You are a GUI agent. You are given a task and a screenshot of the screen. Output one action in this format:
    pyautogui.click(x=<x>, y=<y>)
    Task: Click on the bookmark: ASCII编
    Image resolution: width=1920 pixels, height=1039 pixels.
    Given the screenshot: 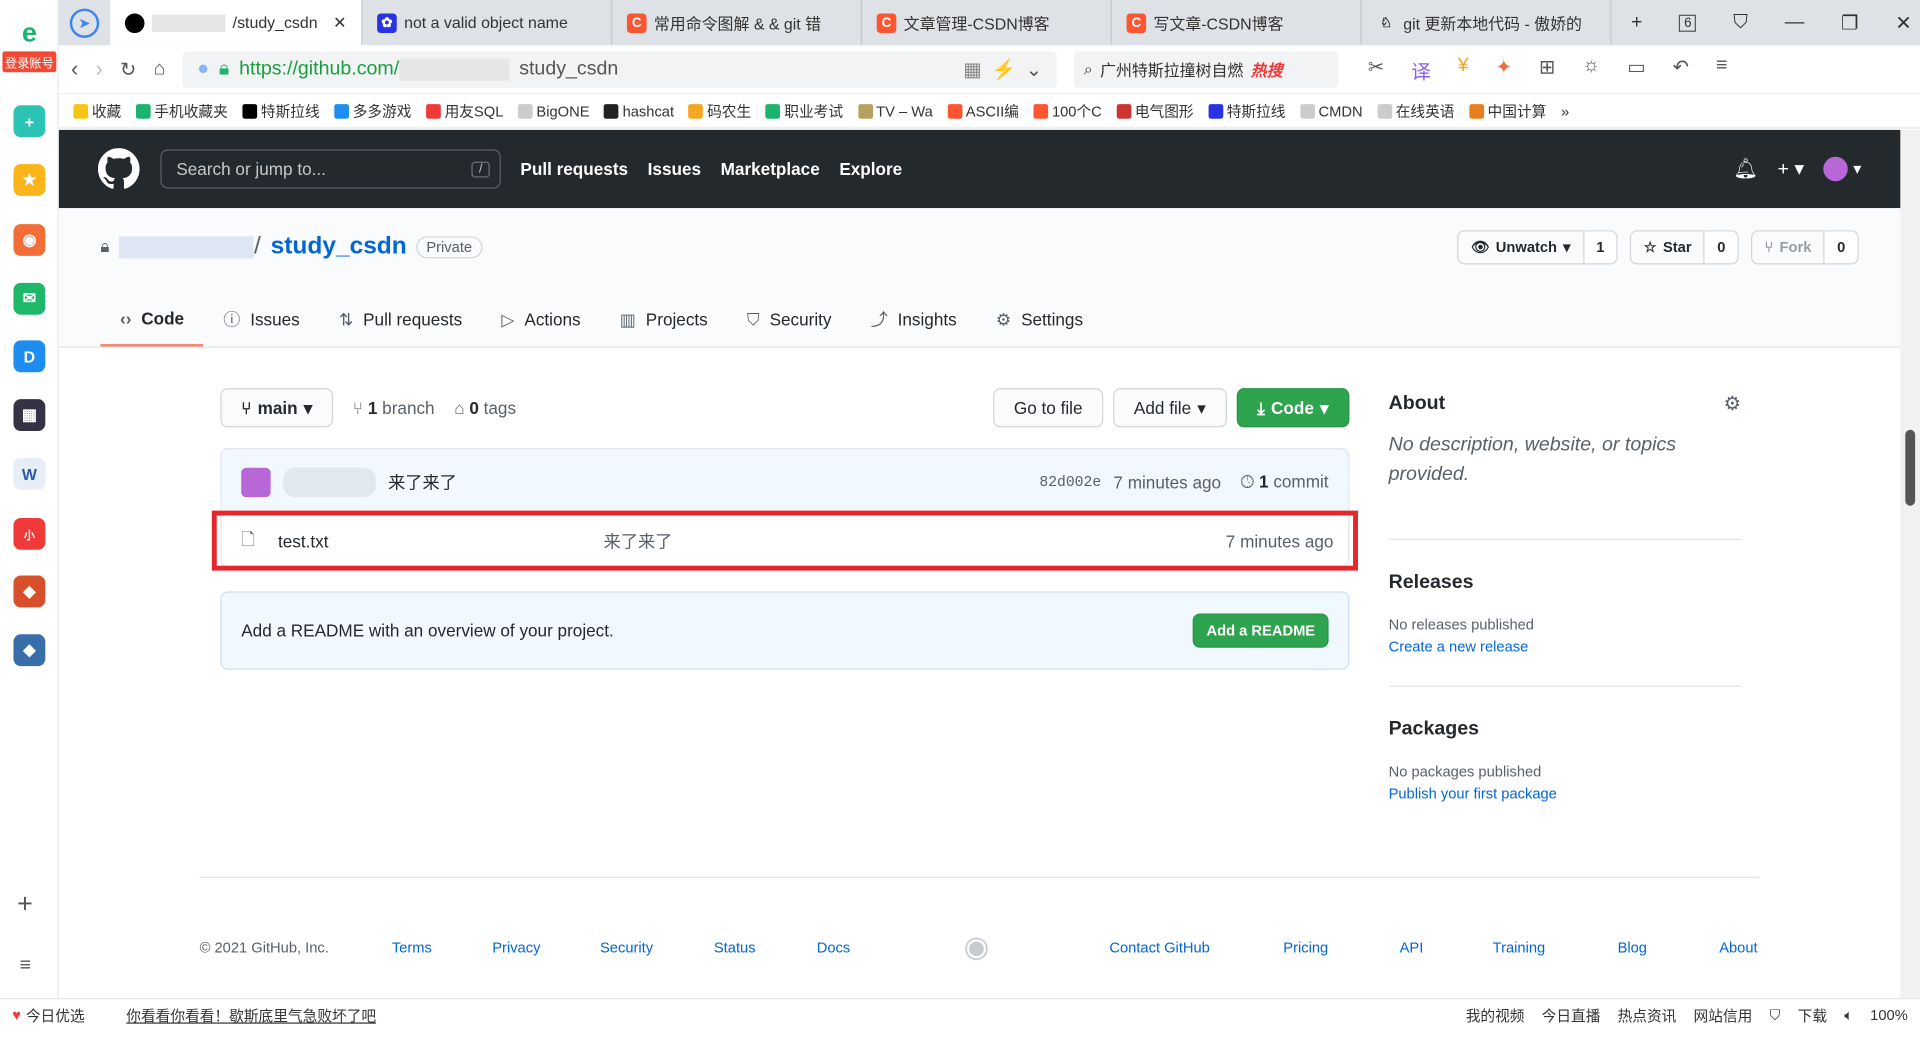 What is the action you would take?
    pyautogui.click(x=983, y=110)
    